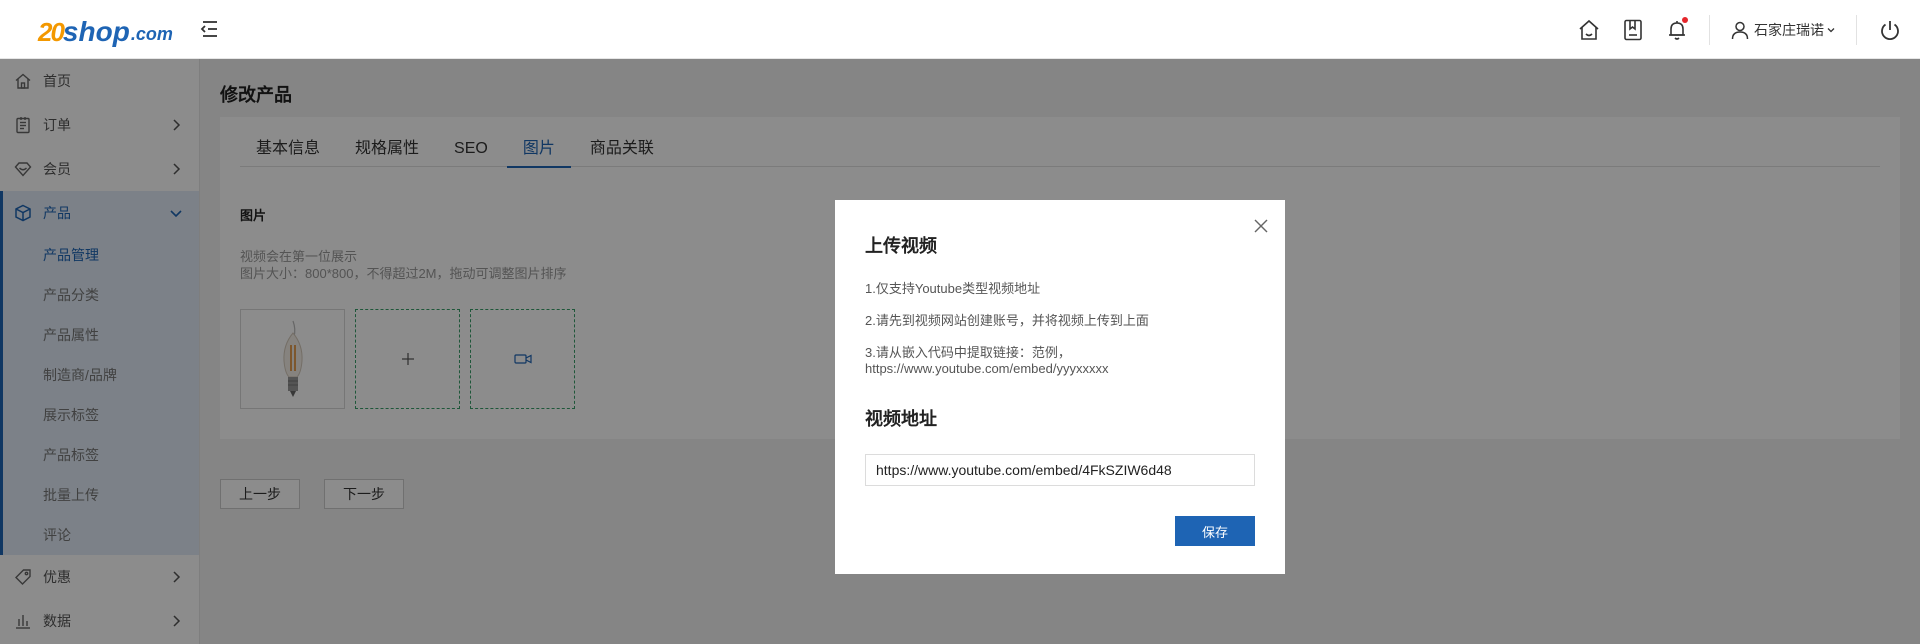  Describe the element at coordinates (1831, 30) in the screenshot. I see `chevron-down-icon` at that location.